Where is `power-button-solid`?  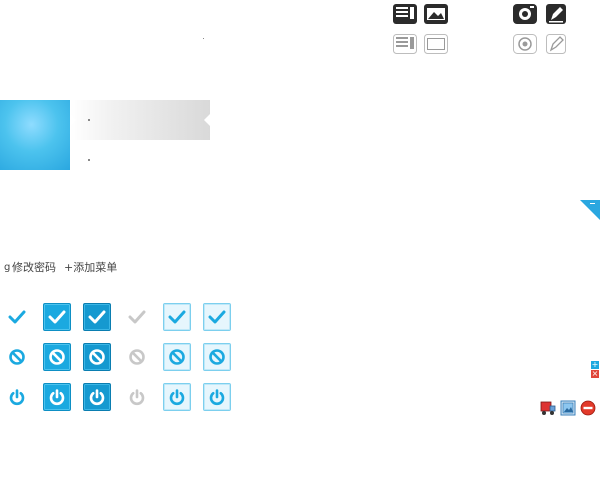
power-button-solid is located at coordinates (57, 397).